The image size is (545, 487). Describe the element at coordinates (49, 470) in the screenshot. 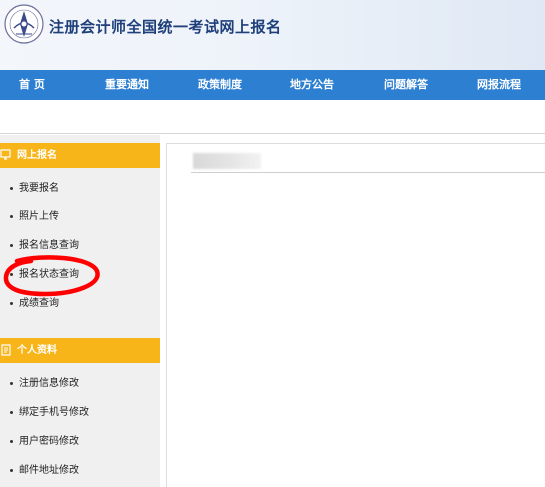

I see `sidebar-item-label: 邮件地址修改` at that location.